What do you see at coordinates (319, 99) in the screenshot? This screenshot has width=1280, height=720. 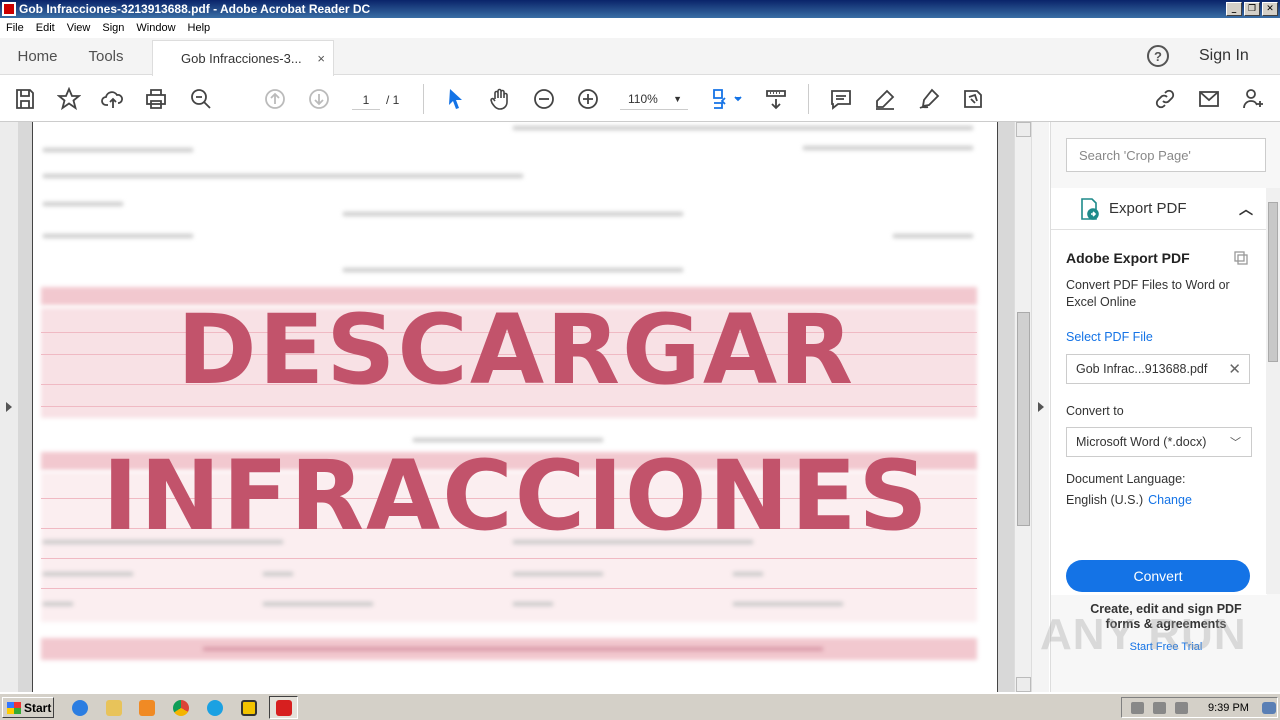 I see `next-page-icon` at bounding box center [319, 99].